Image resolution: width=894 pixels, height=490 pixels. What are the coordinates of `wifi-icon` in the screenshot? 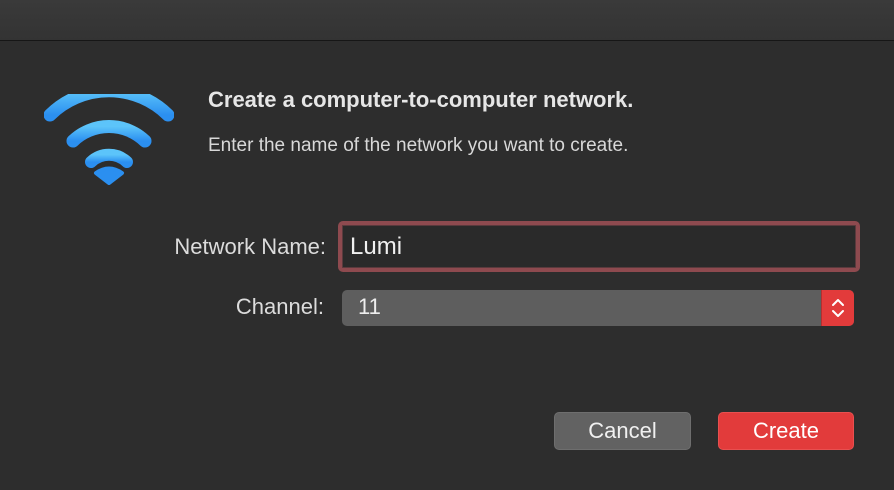 It's located at (109, 139).